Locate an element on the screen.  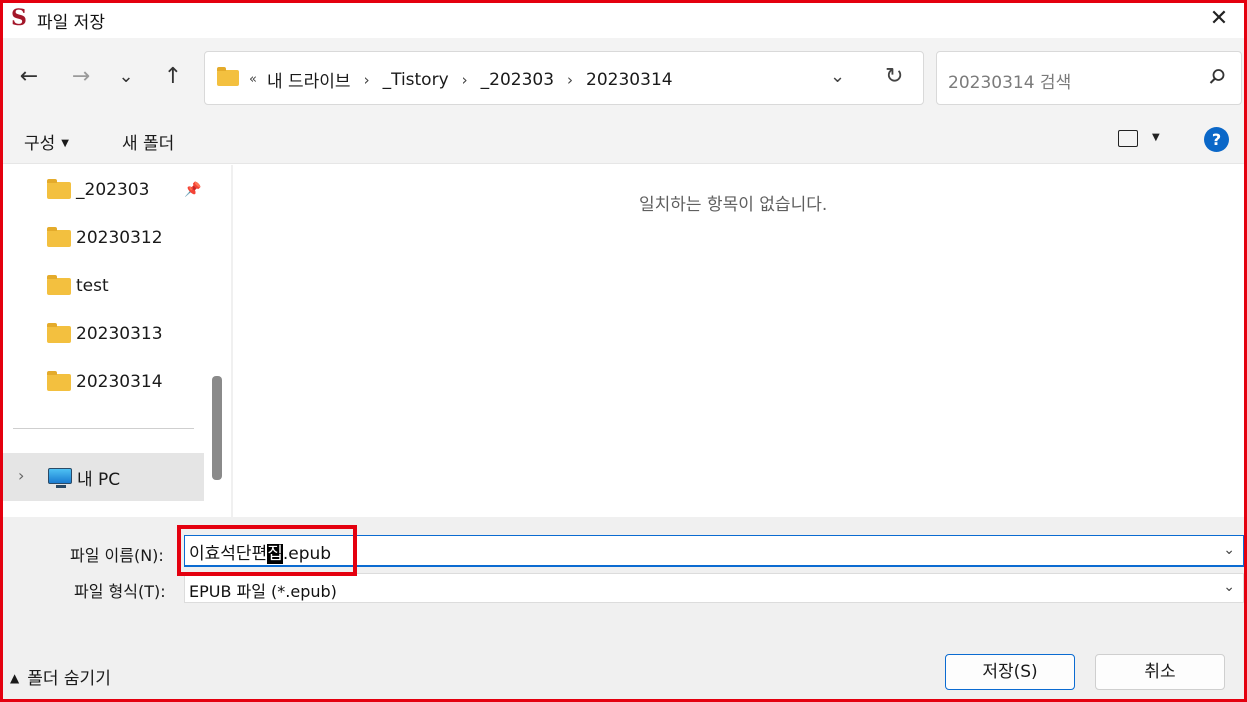
cancel-button: 취소 is located at coordinates (1160, 672).